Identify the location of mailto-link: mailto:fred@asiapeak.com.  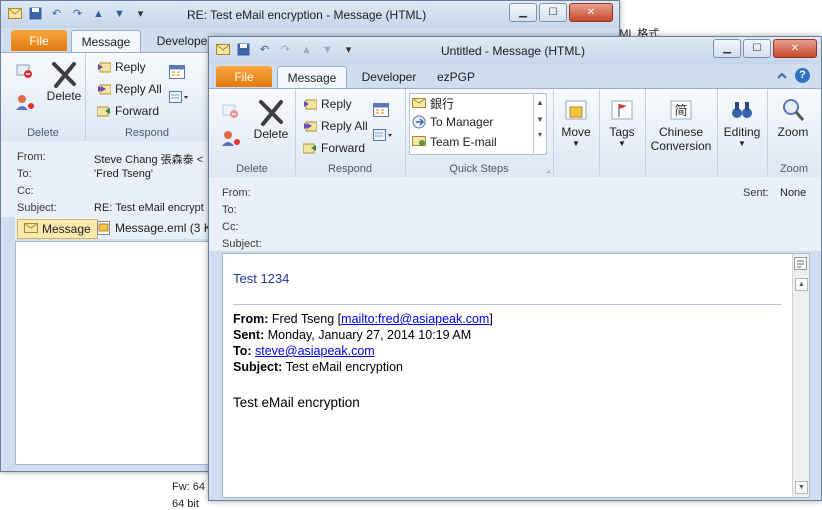
(415, 319).